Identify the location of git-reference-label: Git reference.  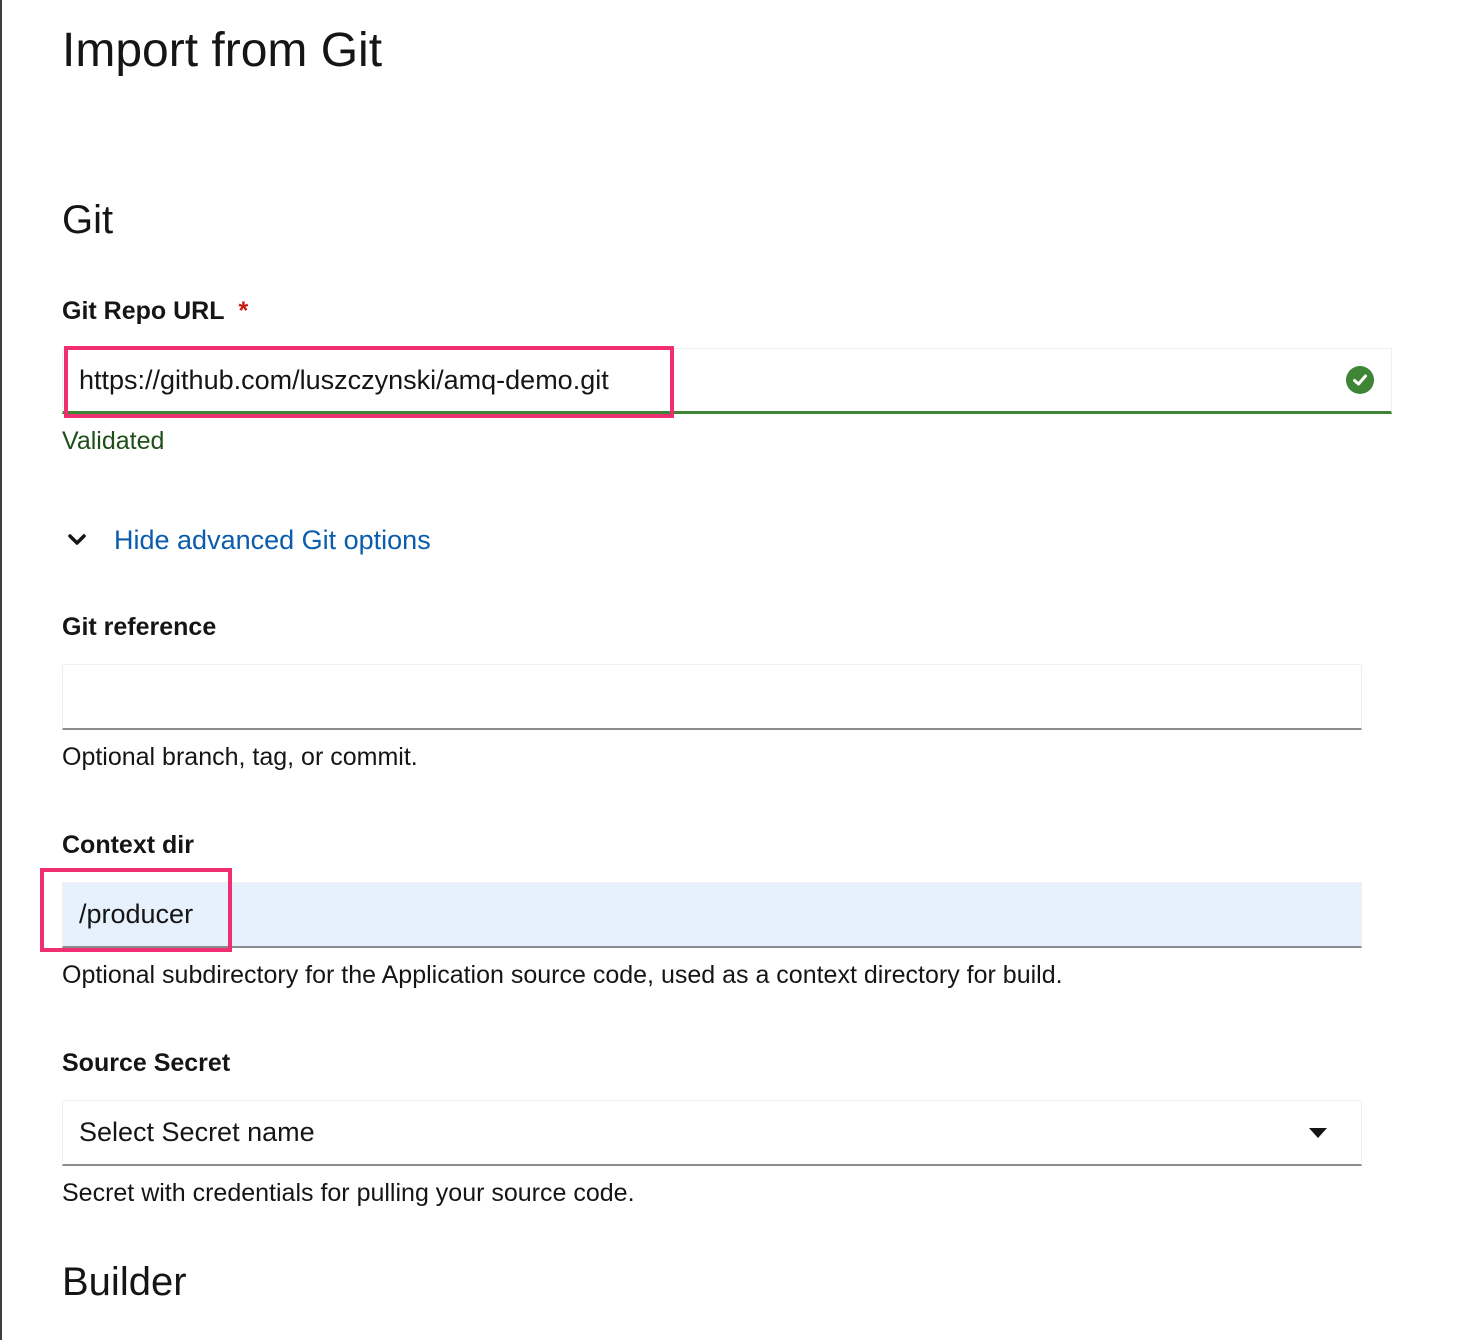
(139, 627).